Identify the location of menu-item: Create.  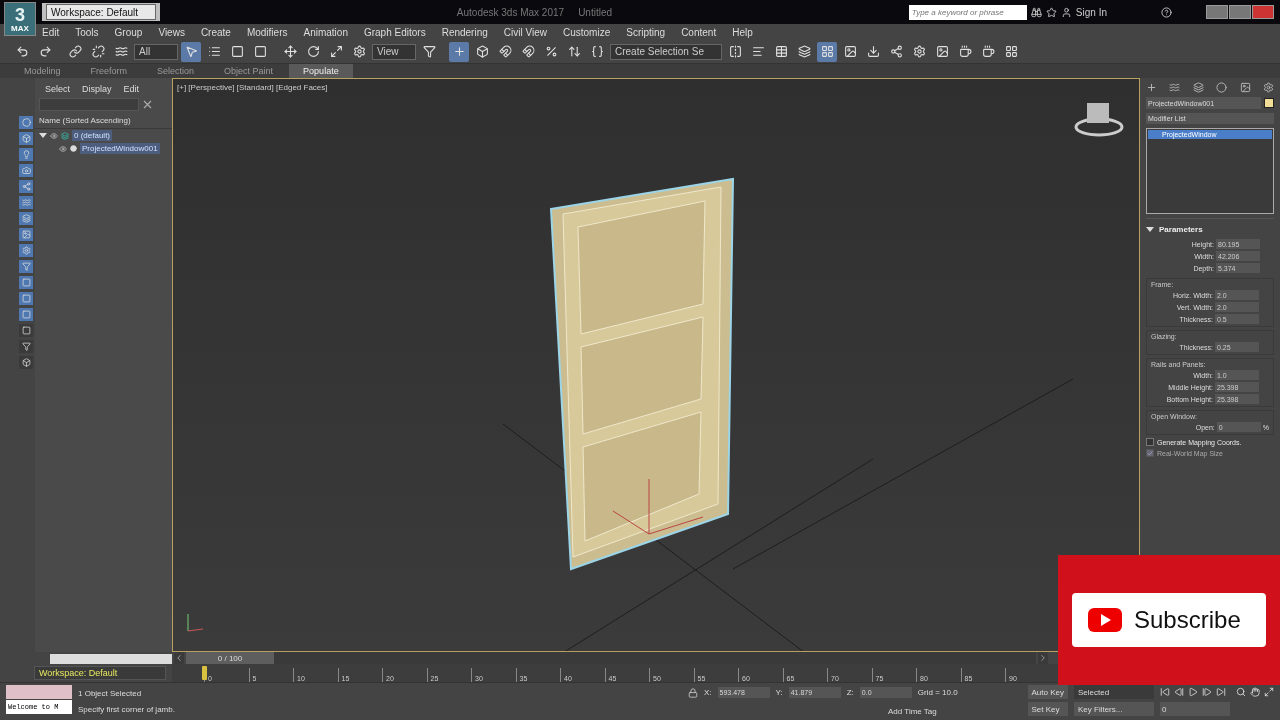
(215, 32).